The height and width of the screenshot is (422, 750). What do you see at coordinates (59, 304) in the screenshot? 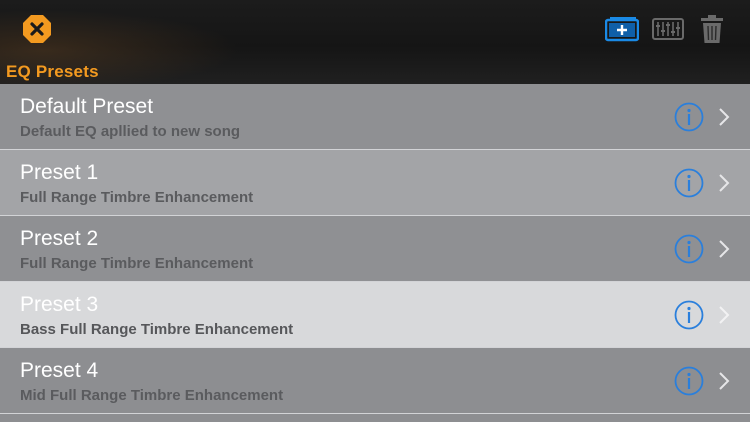
I see `preset-title: Preset 3` at bounding box center [59, 304].